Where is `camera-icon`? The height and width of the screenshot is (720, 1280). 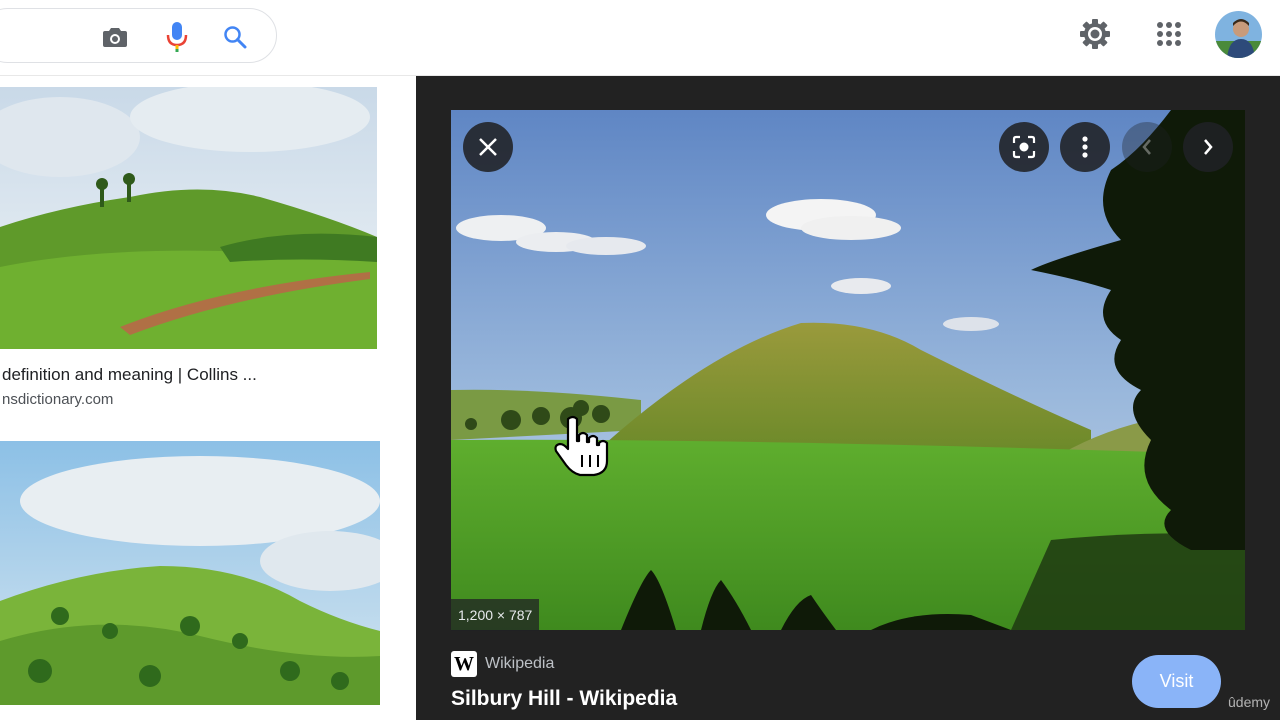 camera-icon is located at coordinates (115, 36).